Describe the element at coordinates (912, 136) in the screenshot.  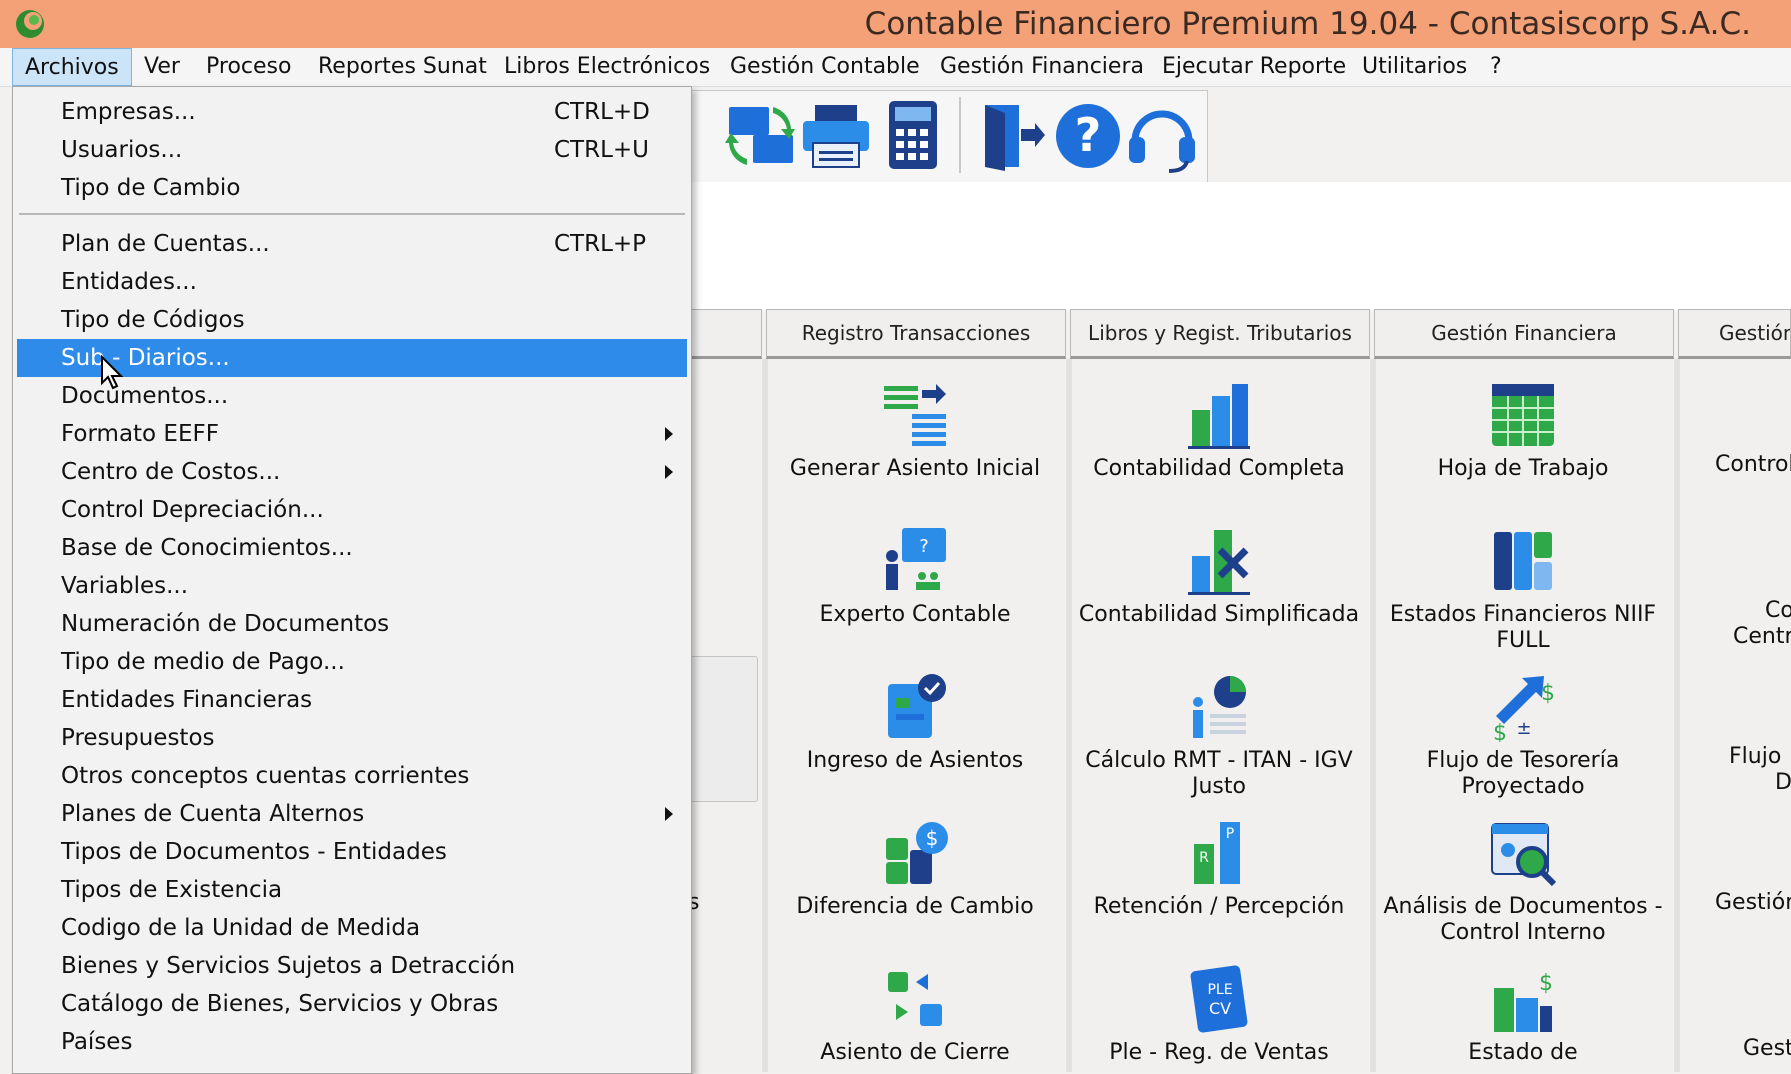
I see `calculator-icon` at that location.